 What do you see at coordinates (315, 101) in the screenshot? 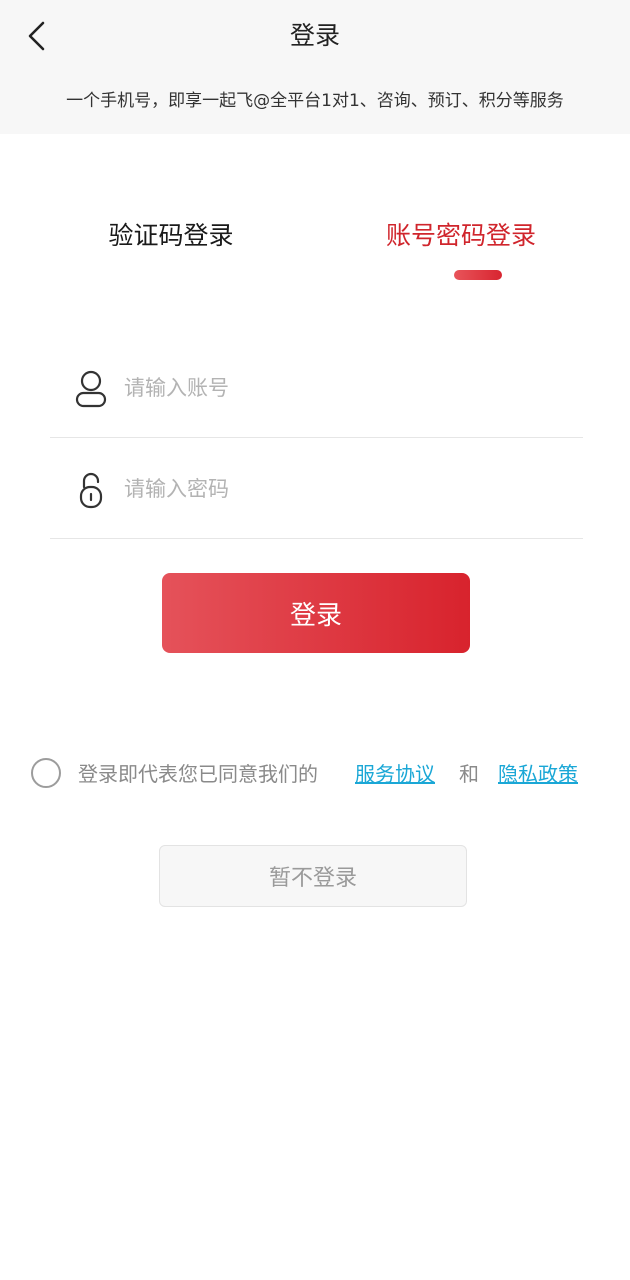
I see `header-subtitle: 一个手机号，即享一起飞@全平台1对1、咨询、预订、积分等服务` at bounding box center [315, 101].